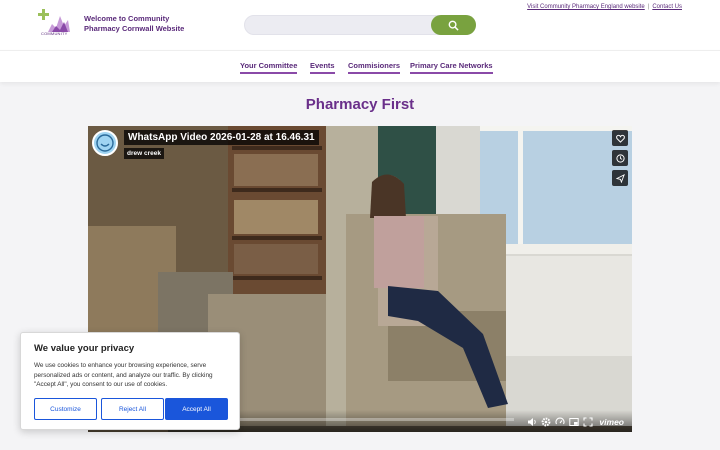 The image size is (720, 450). Describe the element at coordinates (269, 67) in the screenshot. I see `nav-your-committee: Your Committee` at that location.